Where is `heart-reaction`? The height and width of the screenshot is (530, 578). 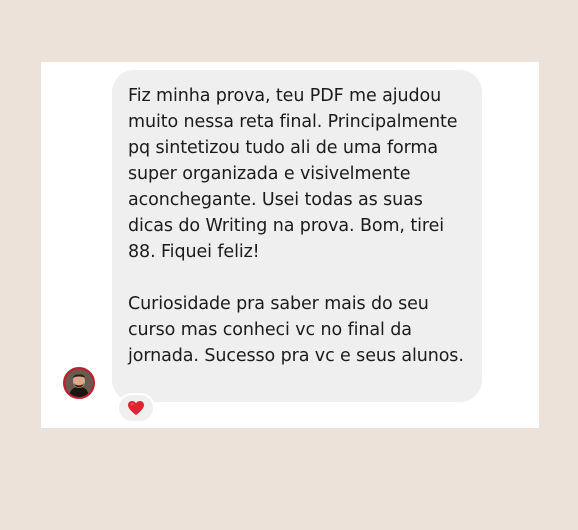
heart-reaction is located at coordinates (136, 408).